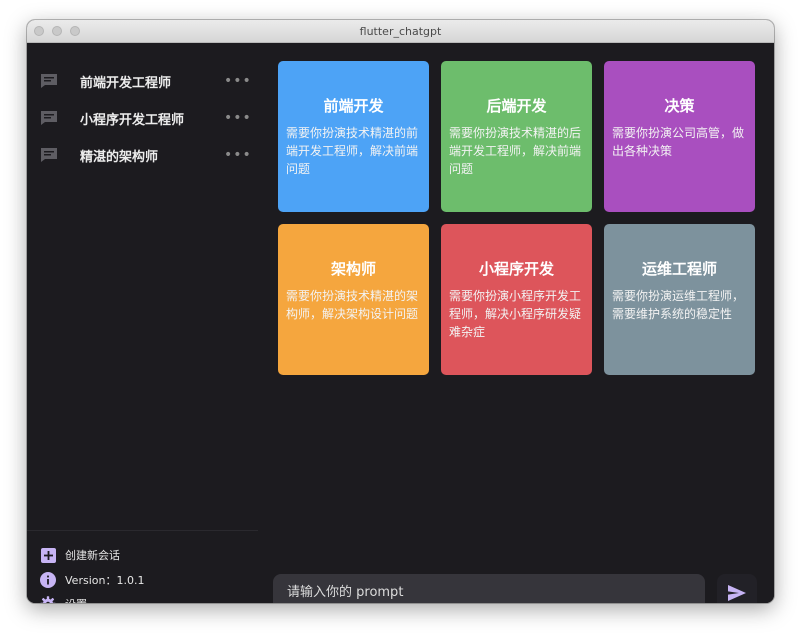 The height and width of the screenshot is (636, 800). I want to click on new-chat-button: 创建新会话, so click(80, 555).